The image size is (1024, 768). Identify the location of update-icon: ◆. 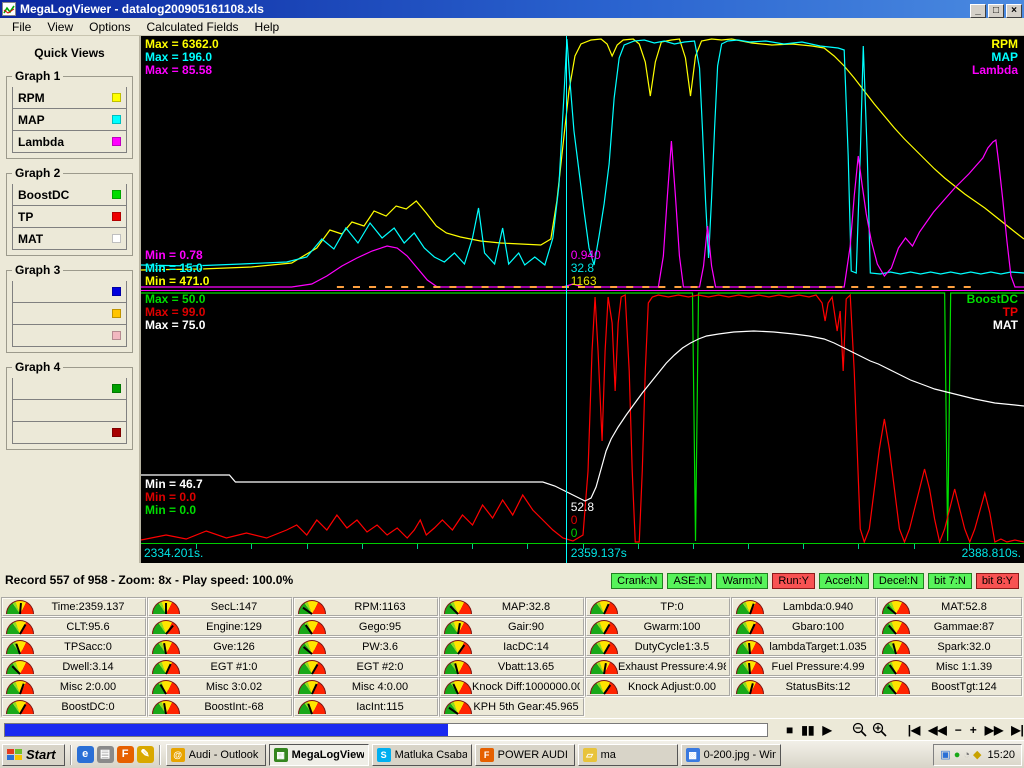
(977, 755).